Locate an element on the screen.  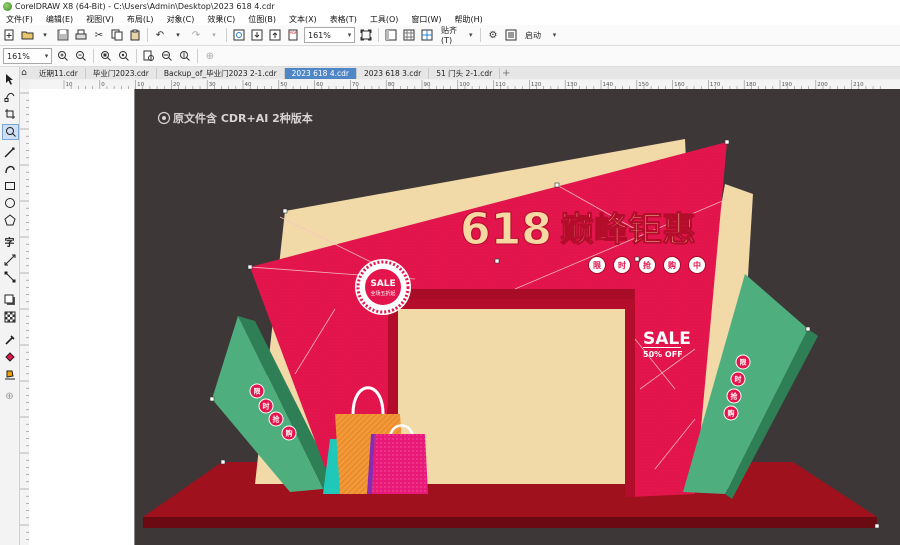
new-tab-plus-icon: + is located at coordinates (506, 73).